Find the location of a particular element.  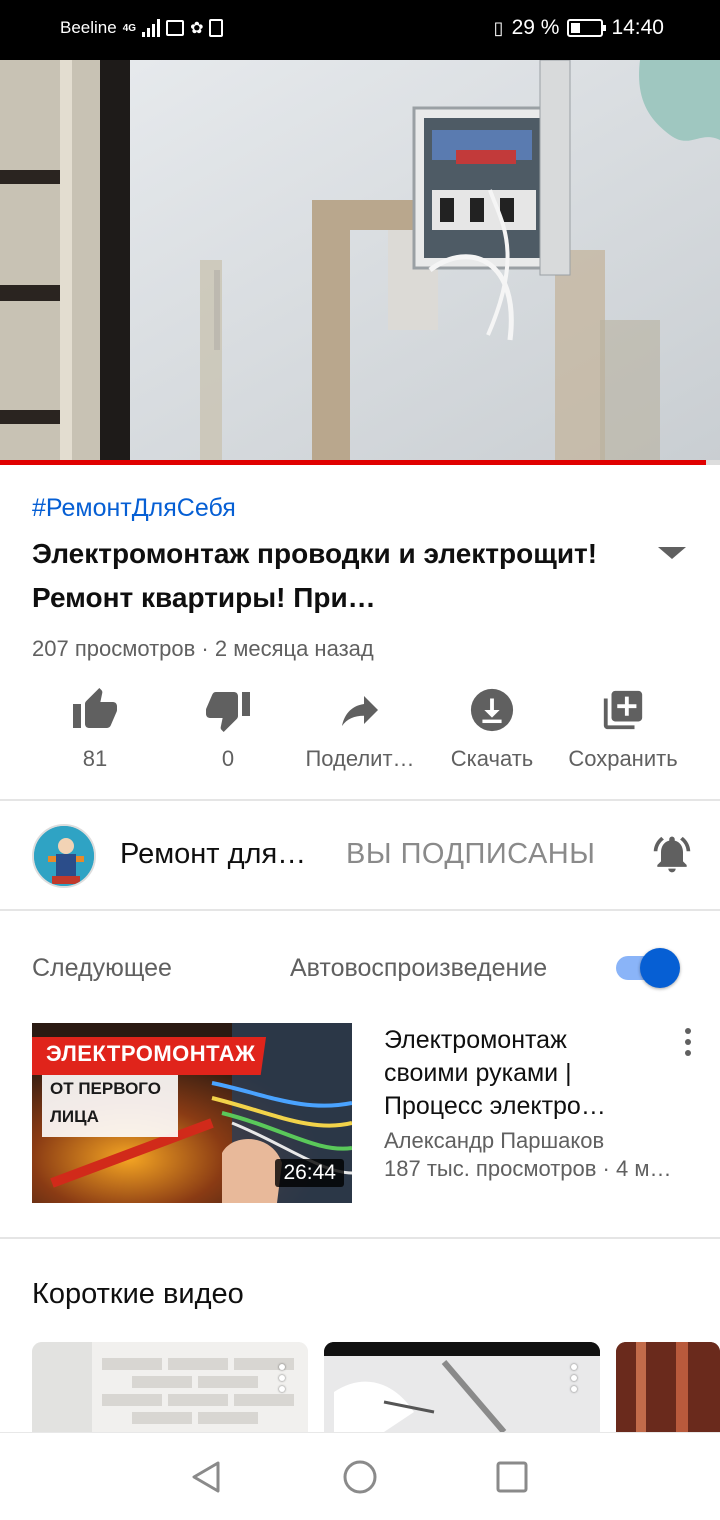

leaf-icon: ✿ is located at coordinates (197, 28).